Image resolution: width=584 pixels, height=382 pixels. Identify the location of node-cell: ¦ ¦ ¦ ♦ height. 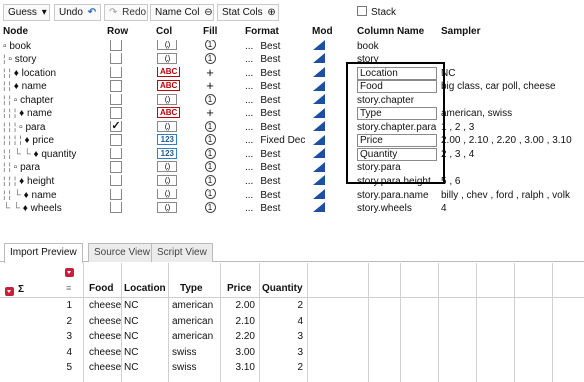
(54, 181).